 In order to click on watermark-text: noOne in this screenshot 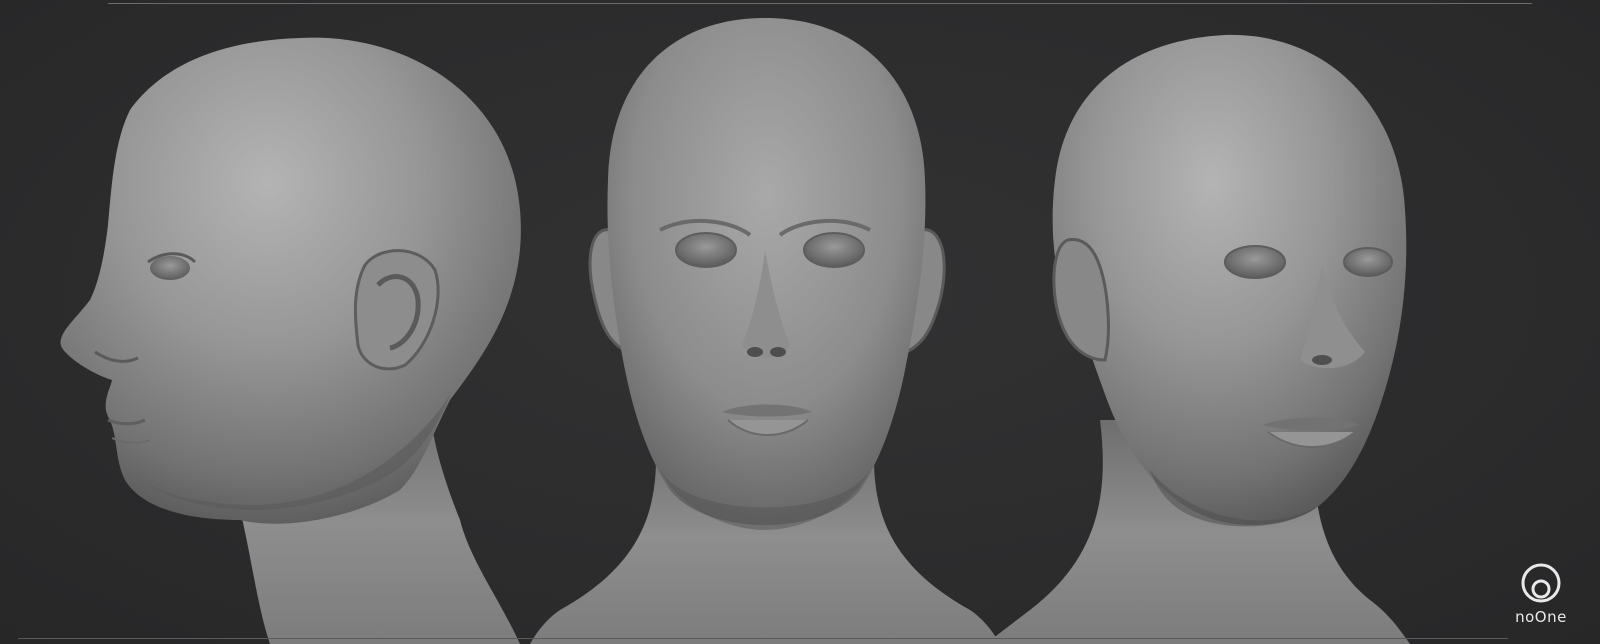, I will do `click(1541, 617)`.